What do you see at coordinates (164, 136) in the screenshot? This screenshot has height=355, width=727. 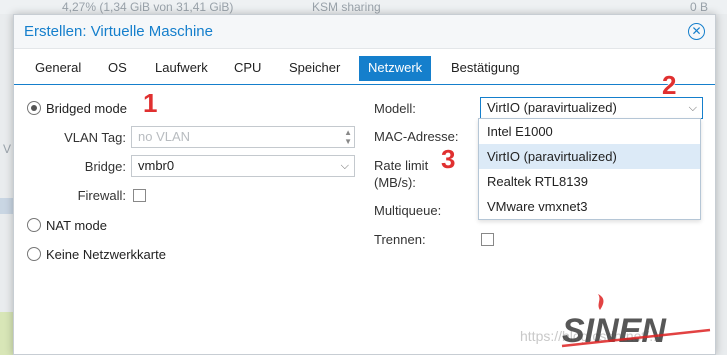 I see `vlan-tag-placeholder: no VLAN` at bounding box center [164, 136].